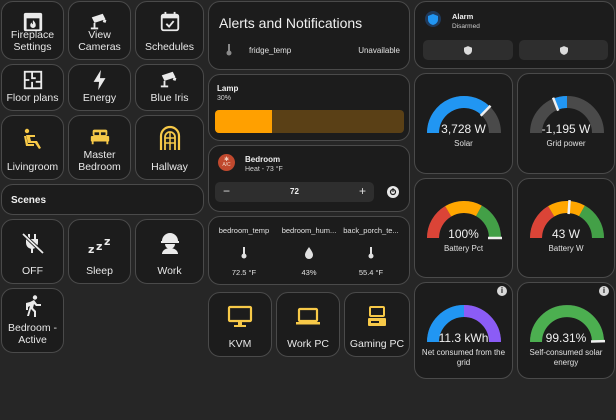 This screenshot has width=616, height=420. What do you see at coordinates (291, 23) in the screenshot?
I see `alerts-title: Alerts and Notifications` at bounding box center [291, 23].